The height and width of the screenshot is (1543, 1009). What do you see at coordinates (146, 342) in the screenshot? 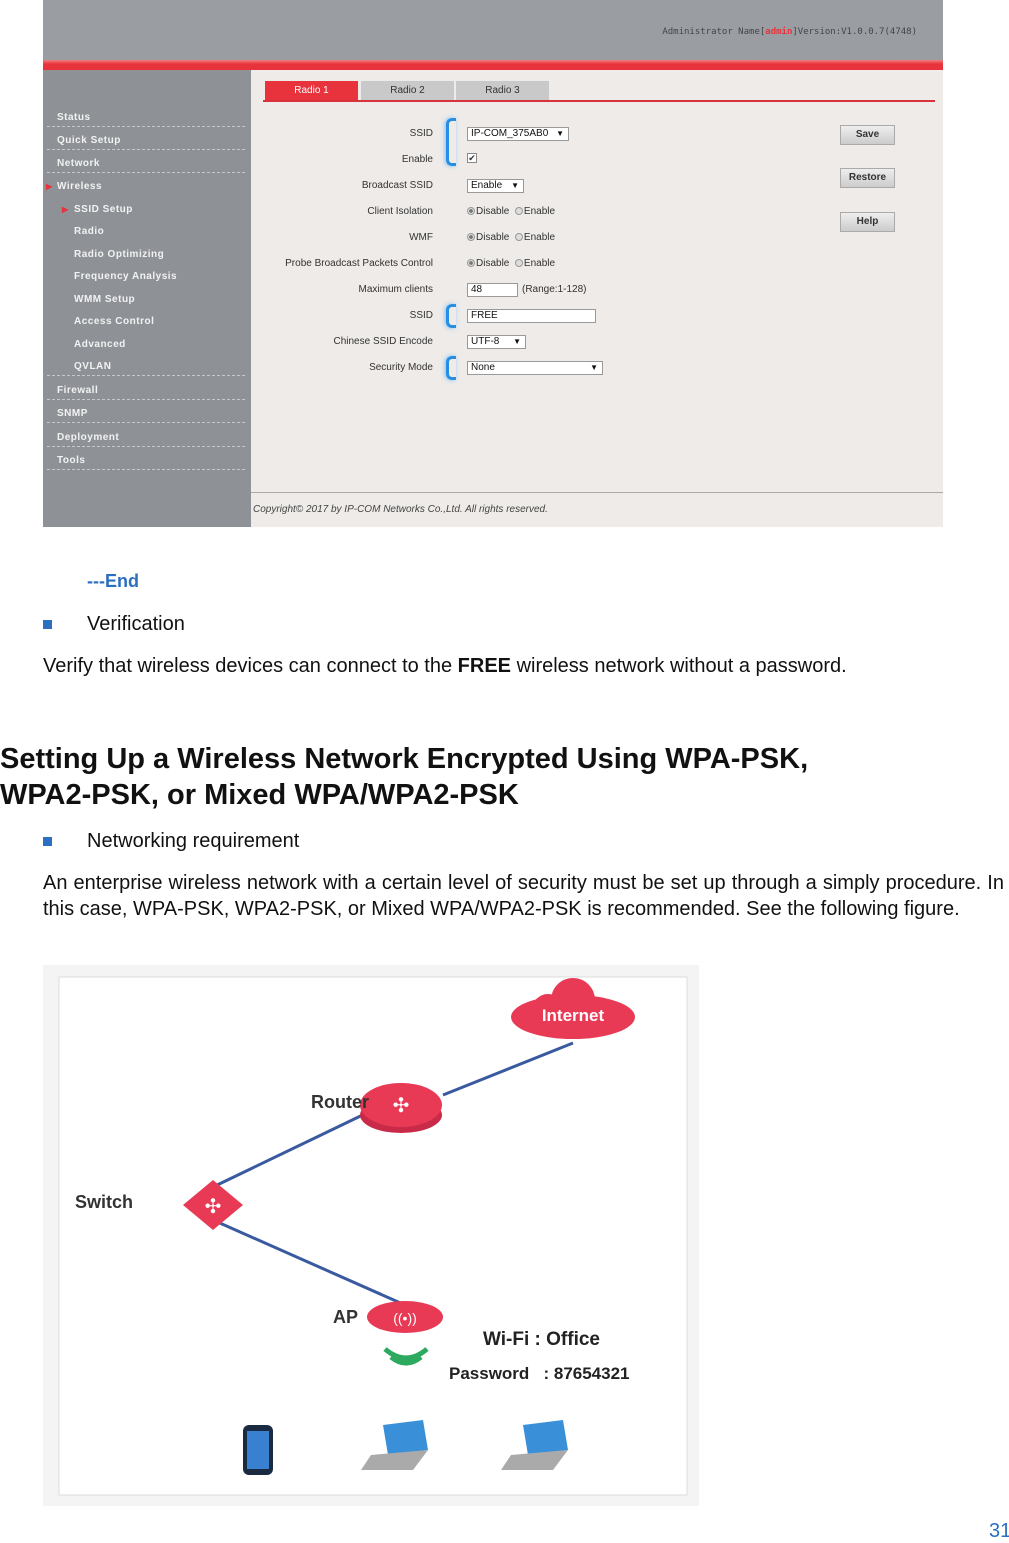
I see `sidebar-item-advanced: Advanced` at bounding box center [146, 342].